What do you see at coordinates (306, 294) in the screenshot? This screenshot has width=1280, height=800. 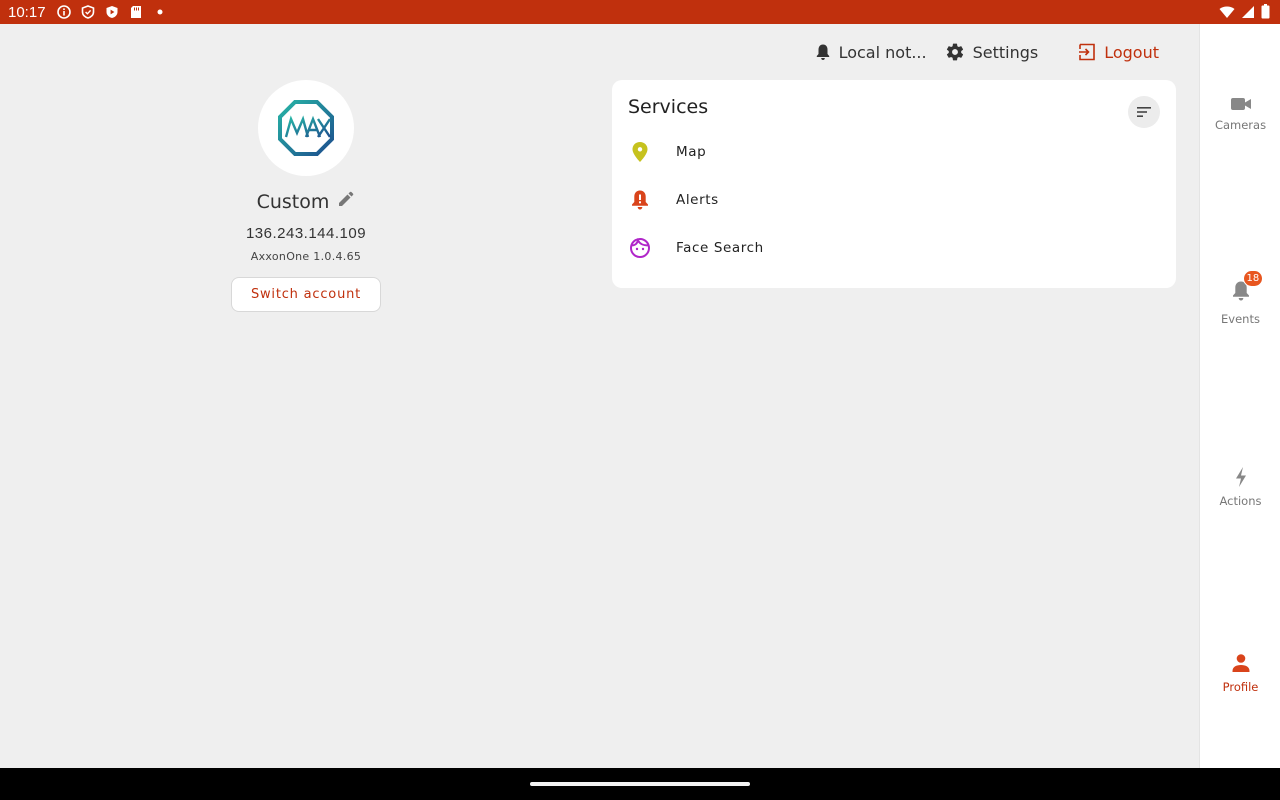 I see `switch-account-button: Switch account` at bounding box center [306, 294].